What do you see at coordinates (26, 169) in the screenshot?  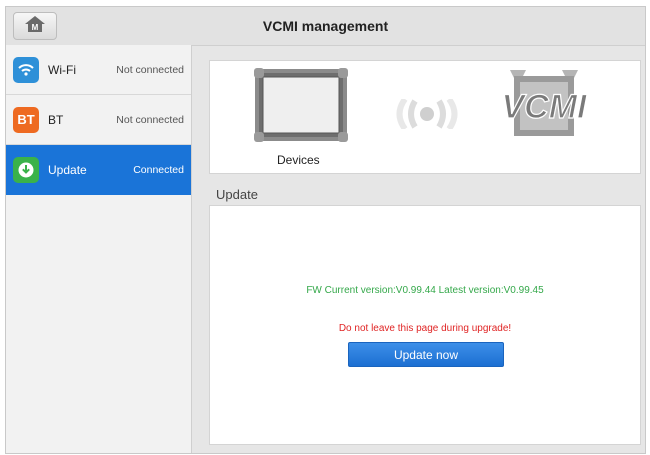 I see `download-icon` at bounding box center [26, 169].